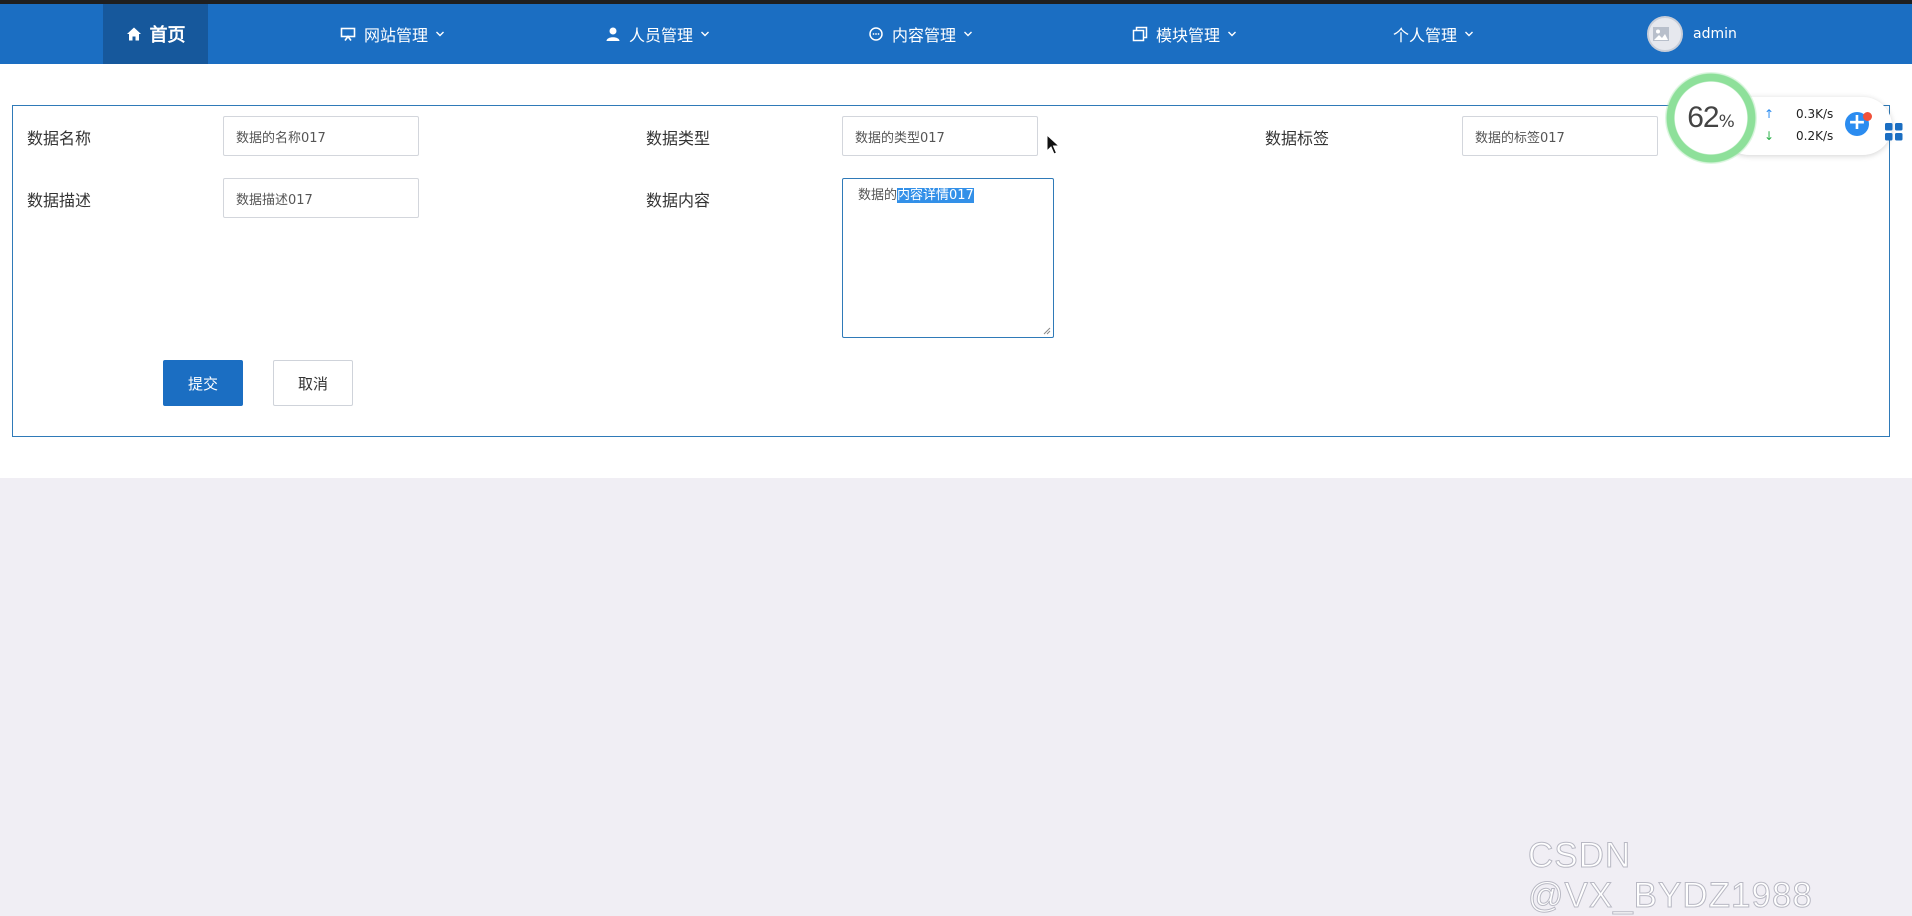 The height and width of the screenshot is (916, 1912). I want to click on content-selected-text: 内容详情017, so click(935, 195).